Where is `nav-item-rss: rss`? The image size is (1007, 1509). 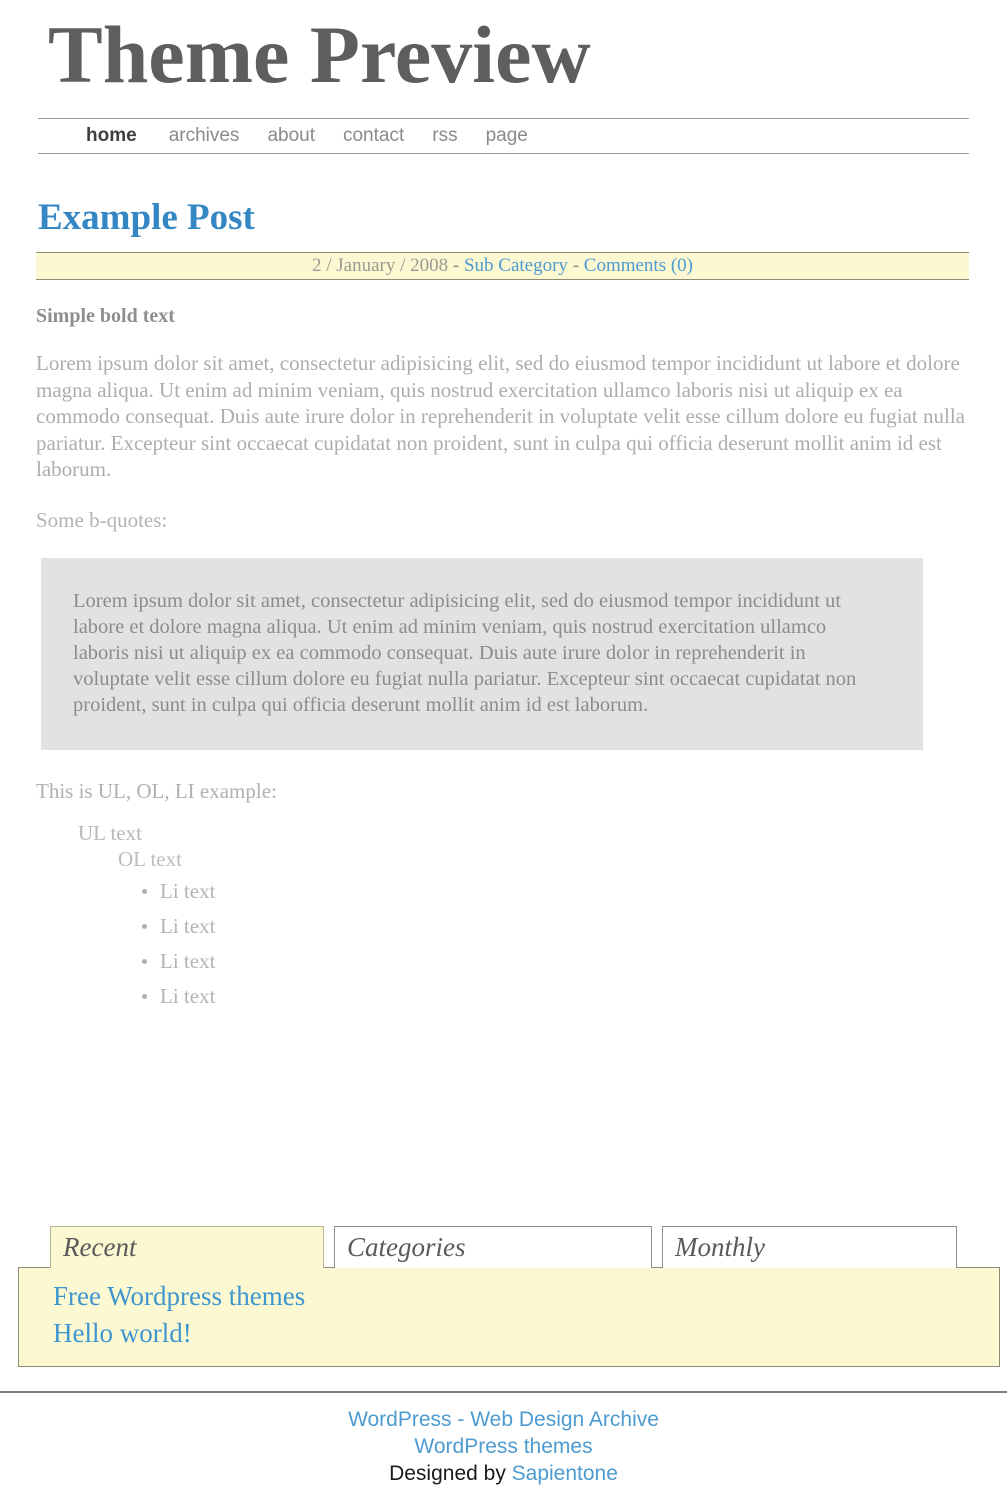 nav-item-rss: rss is located at coordinates (458, 136).